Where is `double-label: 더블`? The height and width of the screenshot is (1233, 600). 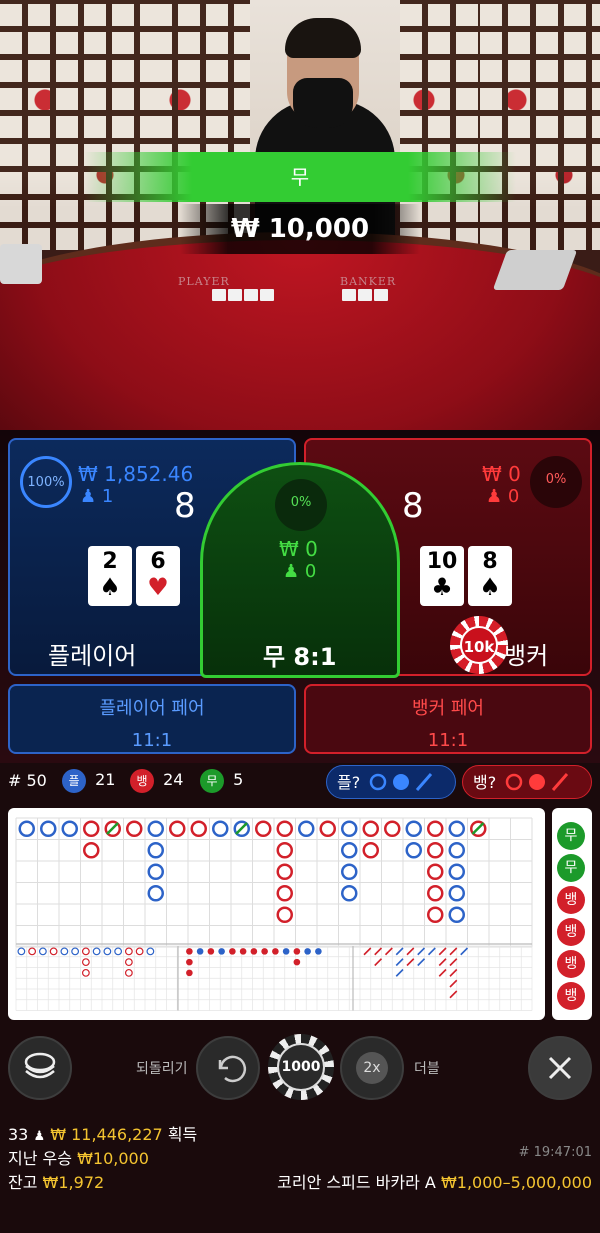
double-label: 더블 is located at coordinates (427, 1069).